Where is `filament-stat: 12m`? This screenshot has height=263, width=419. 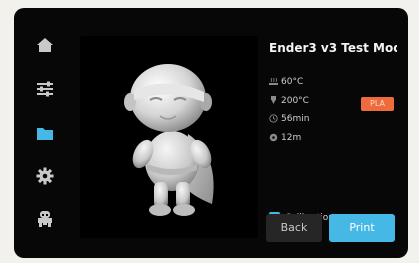 filament-stat: 12m is located at coordinates (285, 137).